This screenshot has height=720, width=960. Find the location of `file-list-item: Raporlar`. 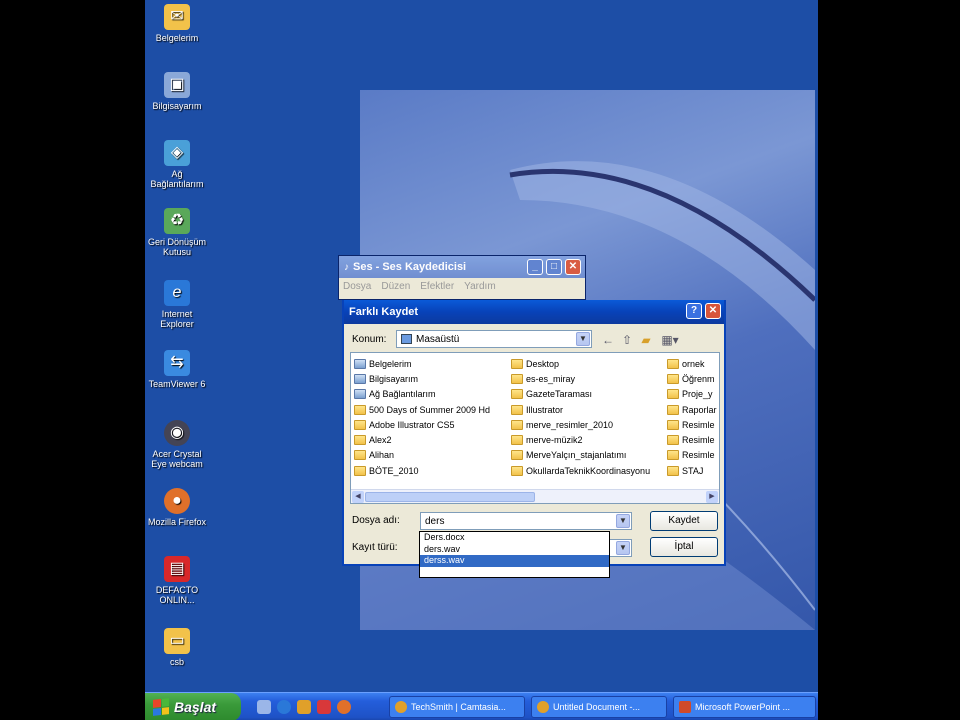

file-list-item: Raporlar is located at coordinates (693, 409).